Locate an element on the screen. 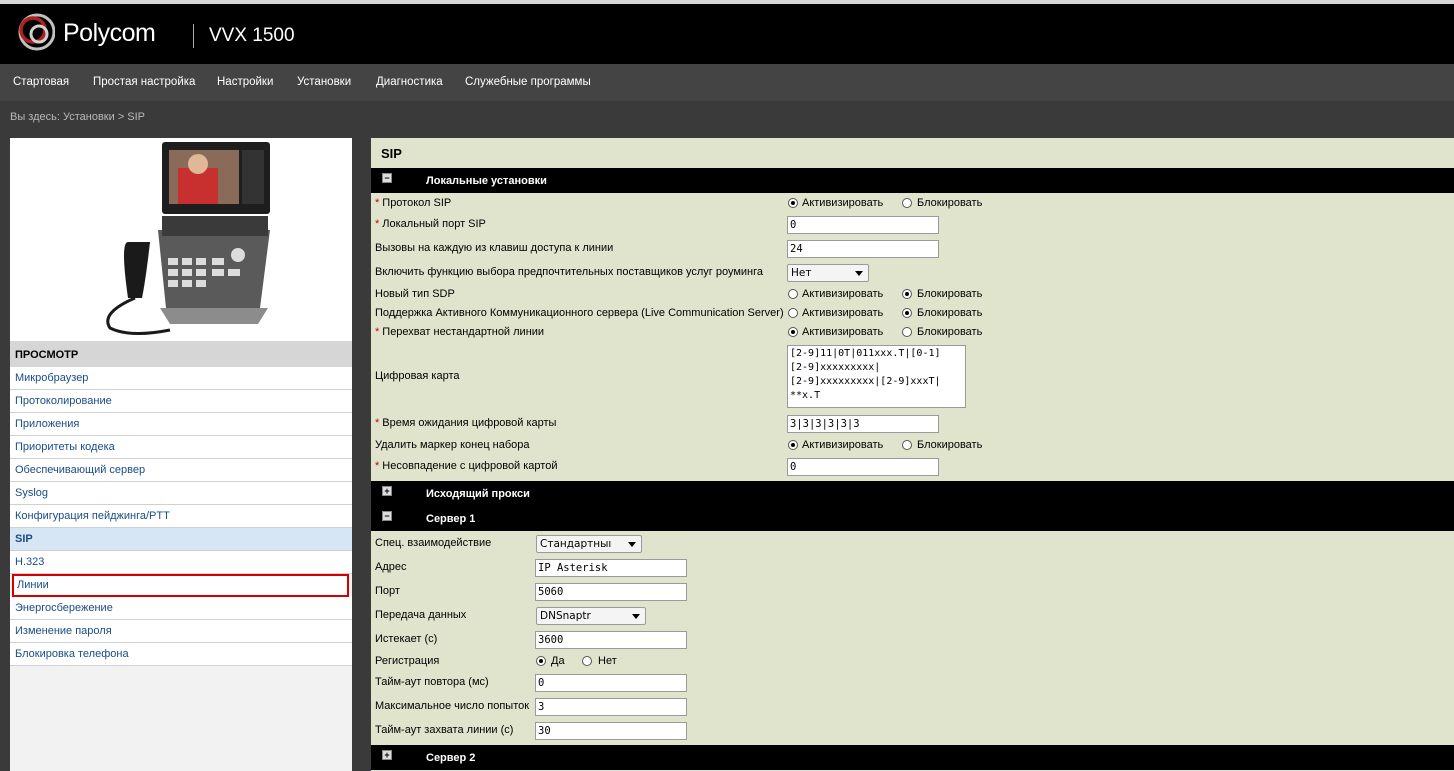  sidebar-item-provisioning-server: Обеспечивающий сервер is located at coordinates (181, 470).